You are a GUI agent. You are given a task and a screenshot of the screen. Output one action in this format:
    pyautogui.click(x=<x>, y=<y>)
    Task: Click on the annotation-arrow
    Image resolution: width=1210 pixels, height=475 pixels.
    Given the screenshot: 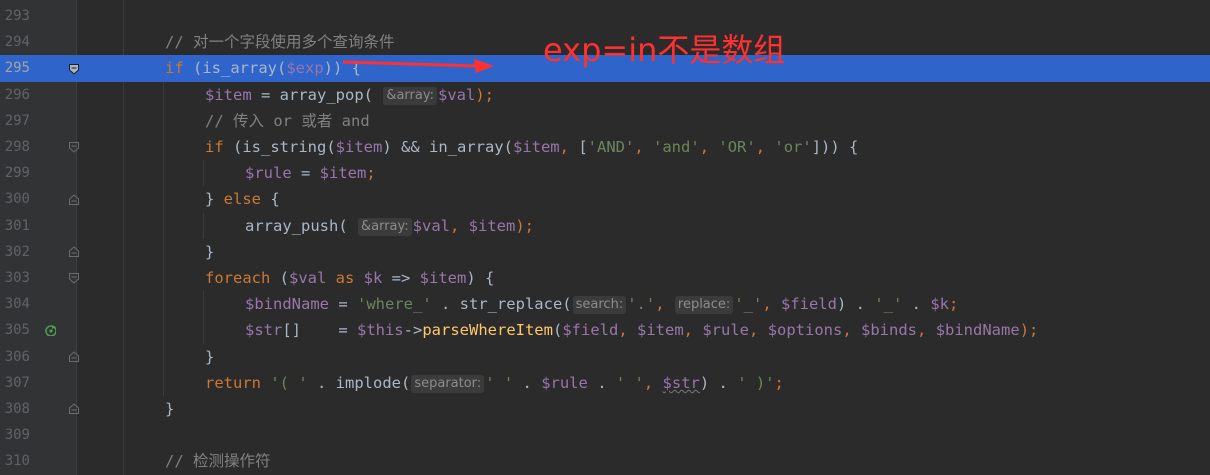 What is the action you would take?
    pyautogui.click(x=418, y=66)
    